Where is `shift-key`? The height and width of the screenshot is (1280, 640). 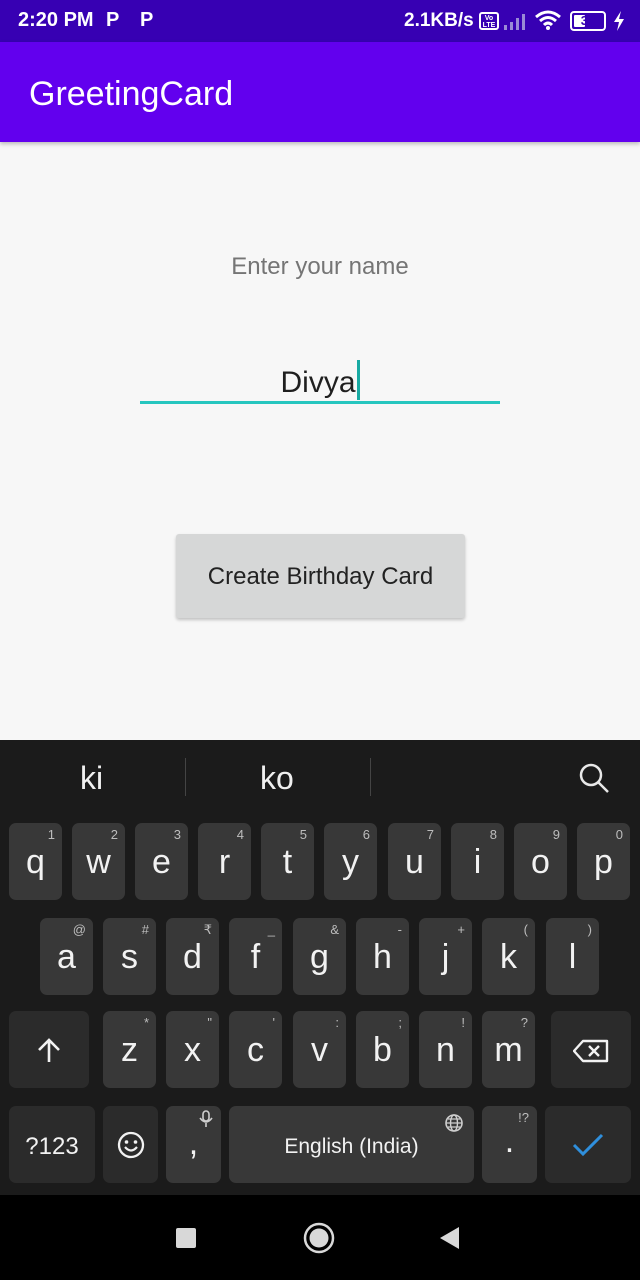
shift-key is located at coordinates (49, 1049).